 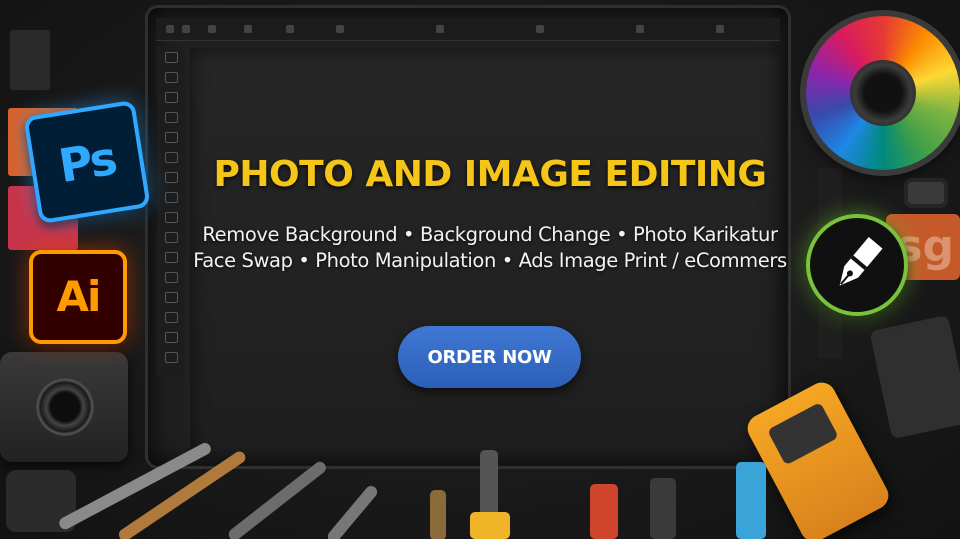 I want to click on tool-screen, so click(x=803, y=434).